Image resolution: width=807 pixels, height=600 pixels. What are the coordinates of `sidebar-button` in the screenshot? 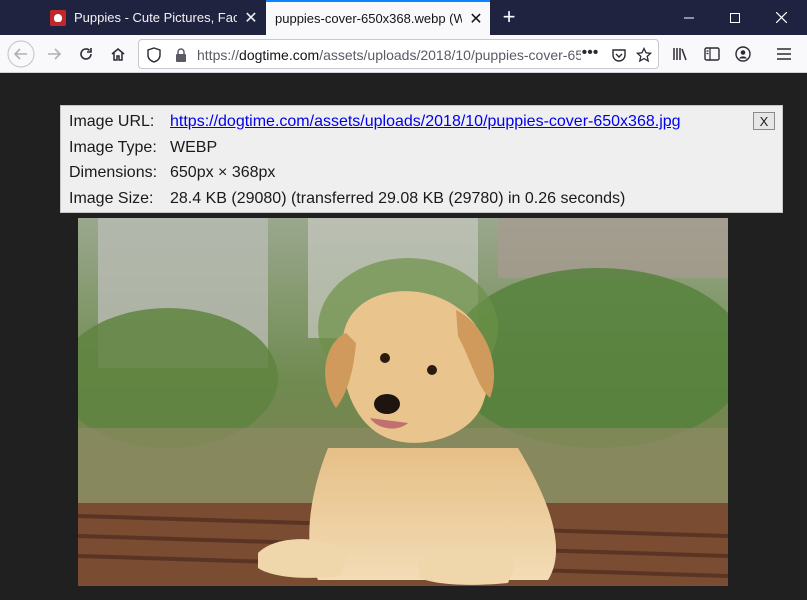 It's located at (712, 54).